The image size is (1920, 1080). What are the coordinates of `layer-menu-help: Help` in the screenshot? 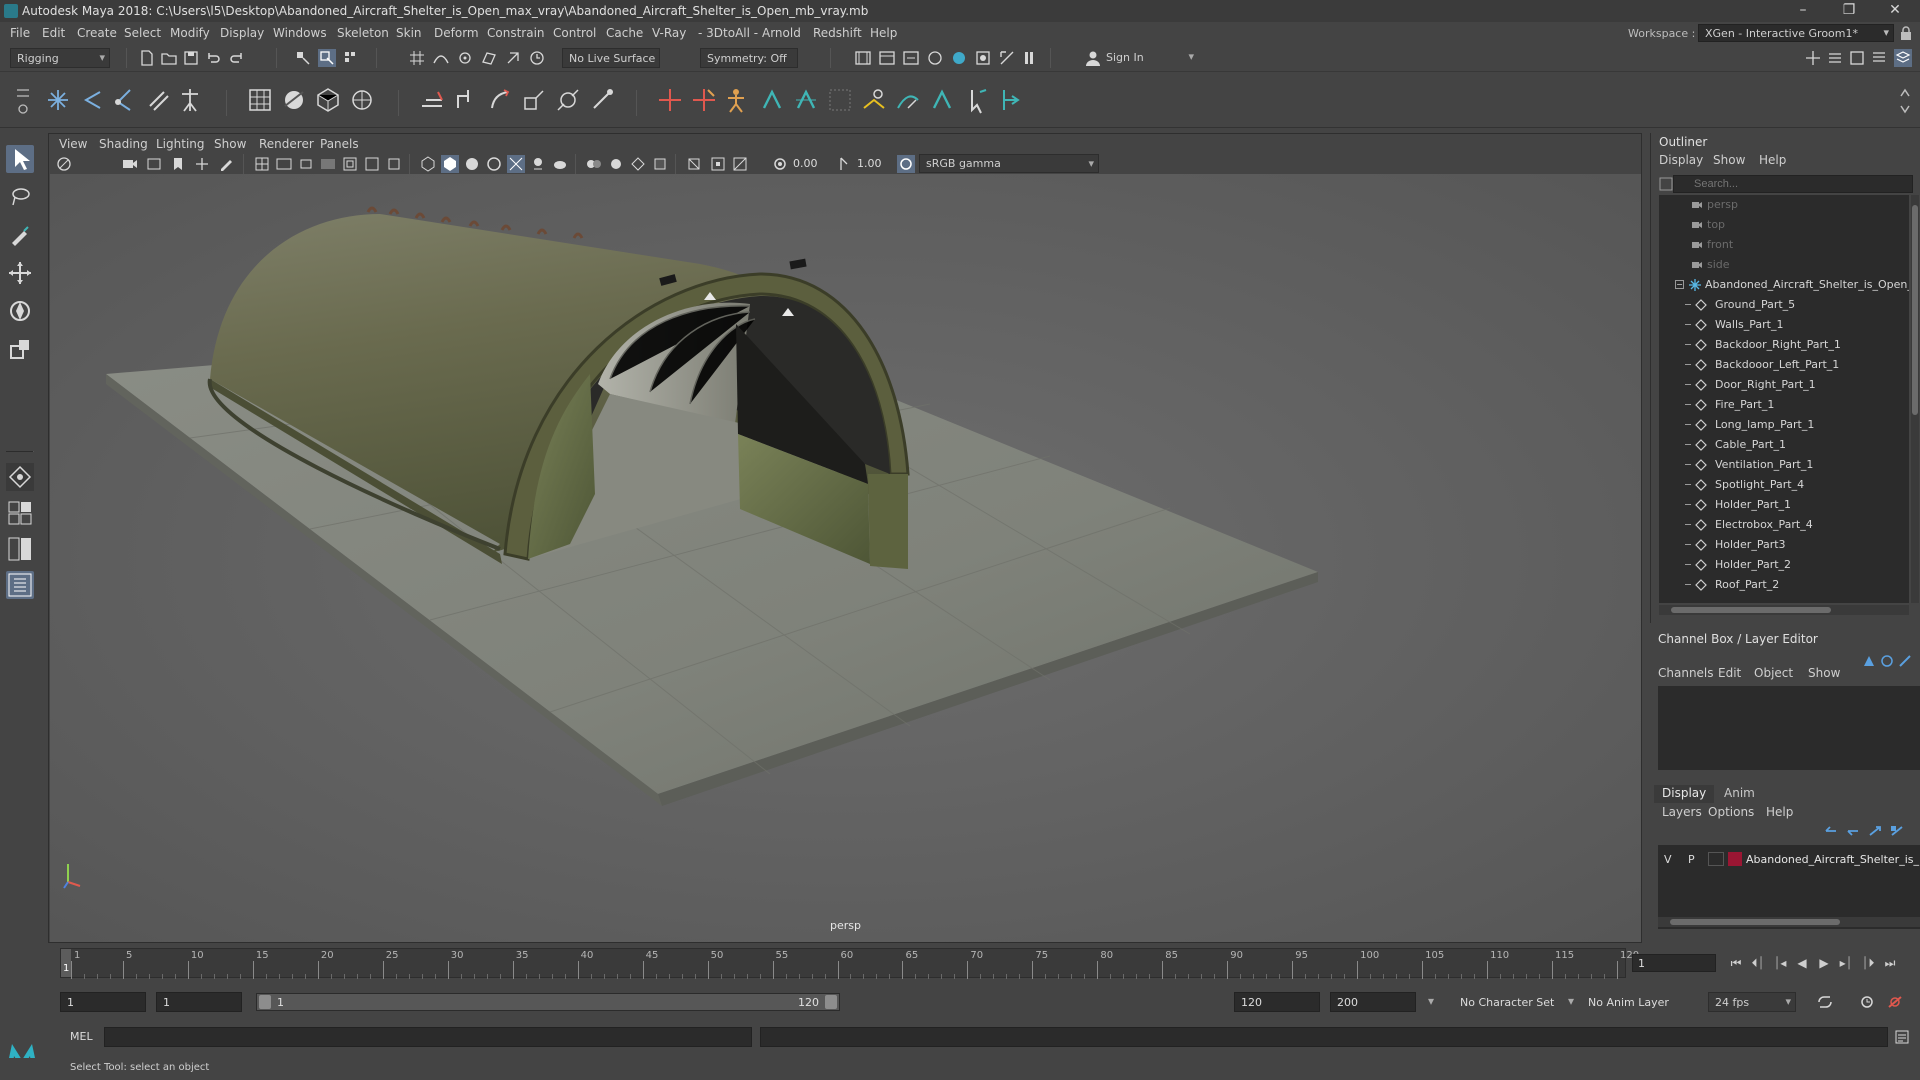 It's located at (1779, 812).